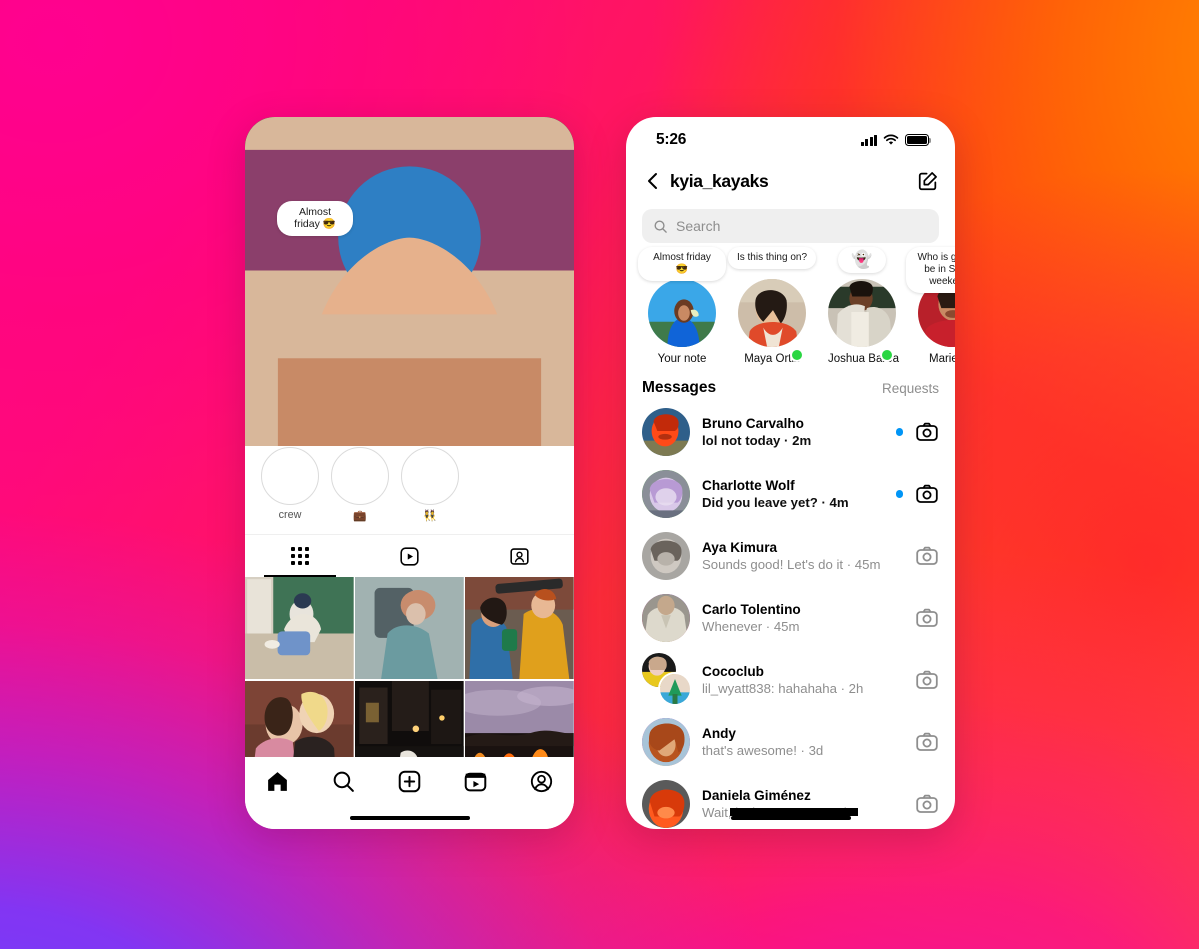 The image size is (1199, 949). What do you see at coordinates (790, 181) in the screenshot?
I see `messages-navbar: kyia_kayaks` at bounding box center [790, 181].